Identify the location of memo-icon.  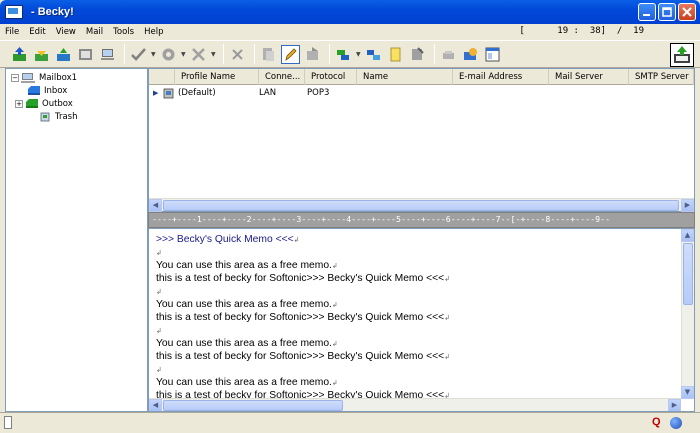
(682, 54).